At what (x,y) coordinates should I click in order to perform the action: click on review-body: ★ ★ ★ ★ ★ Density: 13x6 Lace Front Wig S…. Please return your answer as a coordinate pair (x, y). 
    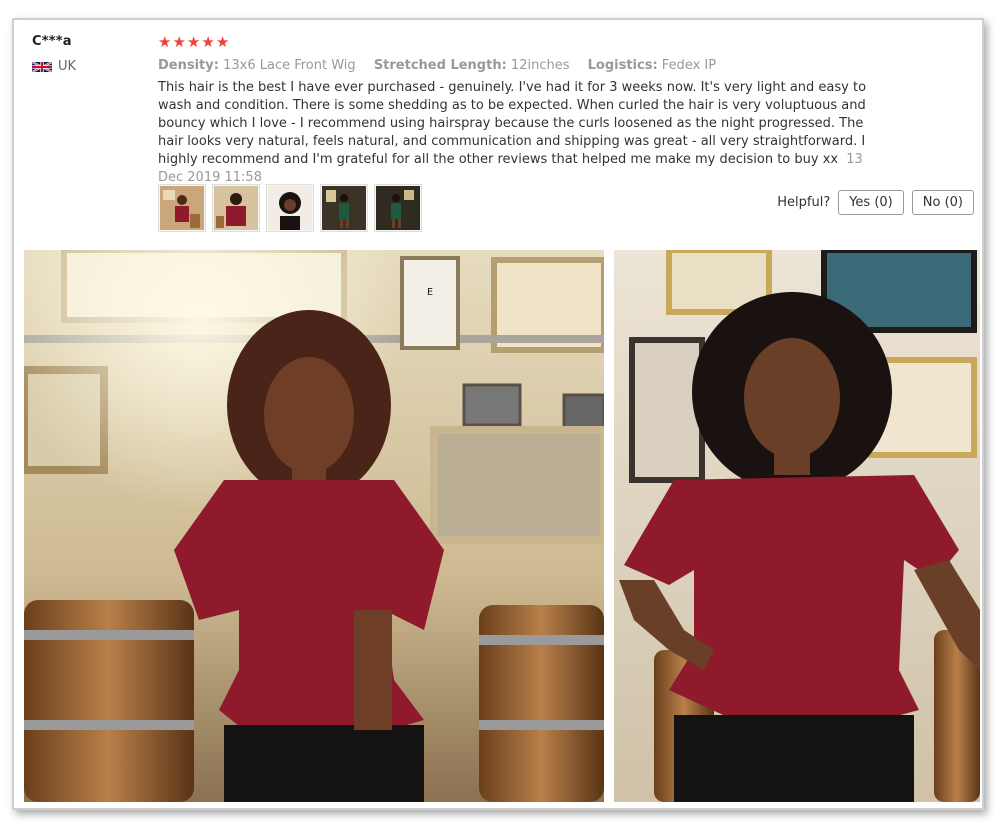
    Looking at the image, I should click on (528, 110).